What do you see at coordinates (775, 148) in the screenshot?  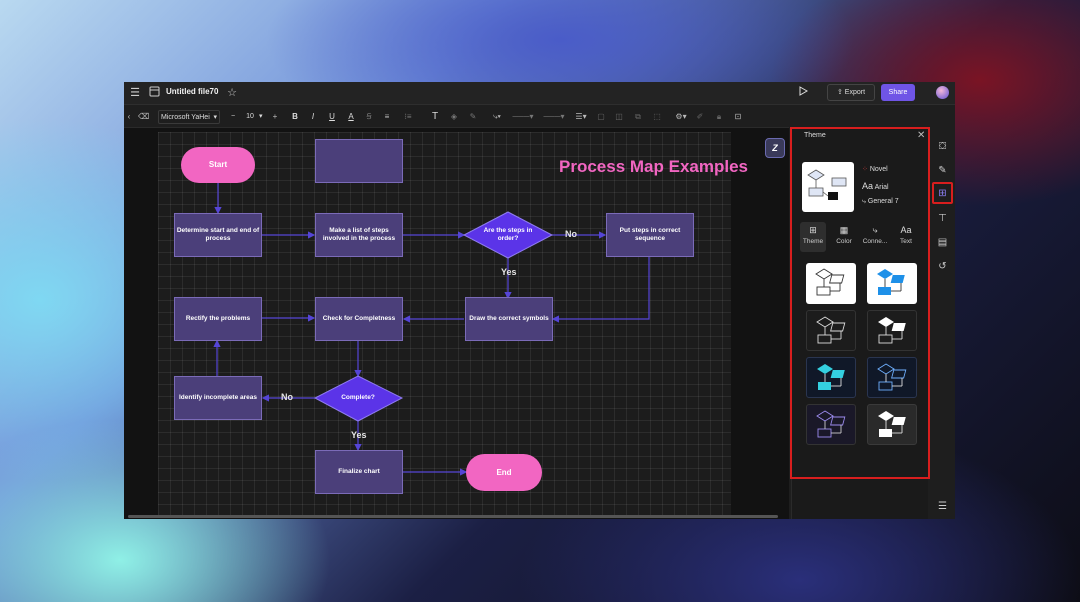 I see `ai-assistant-icon: Z` at bounding box center [775, 148].